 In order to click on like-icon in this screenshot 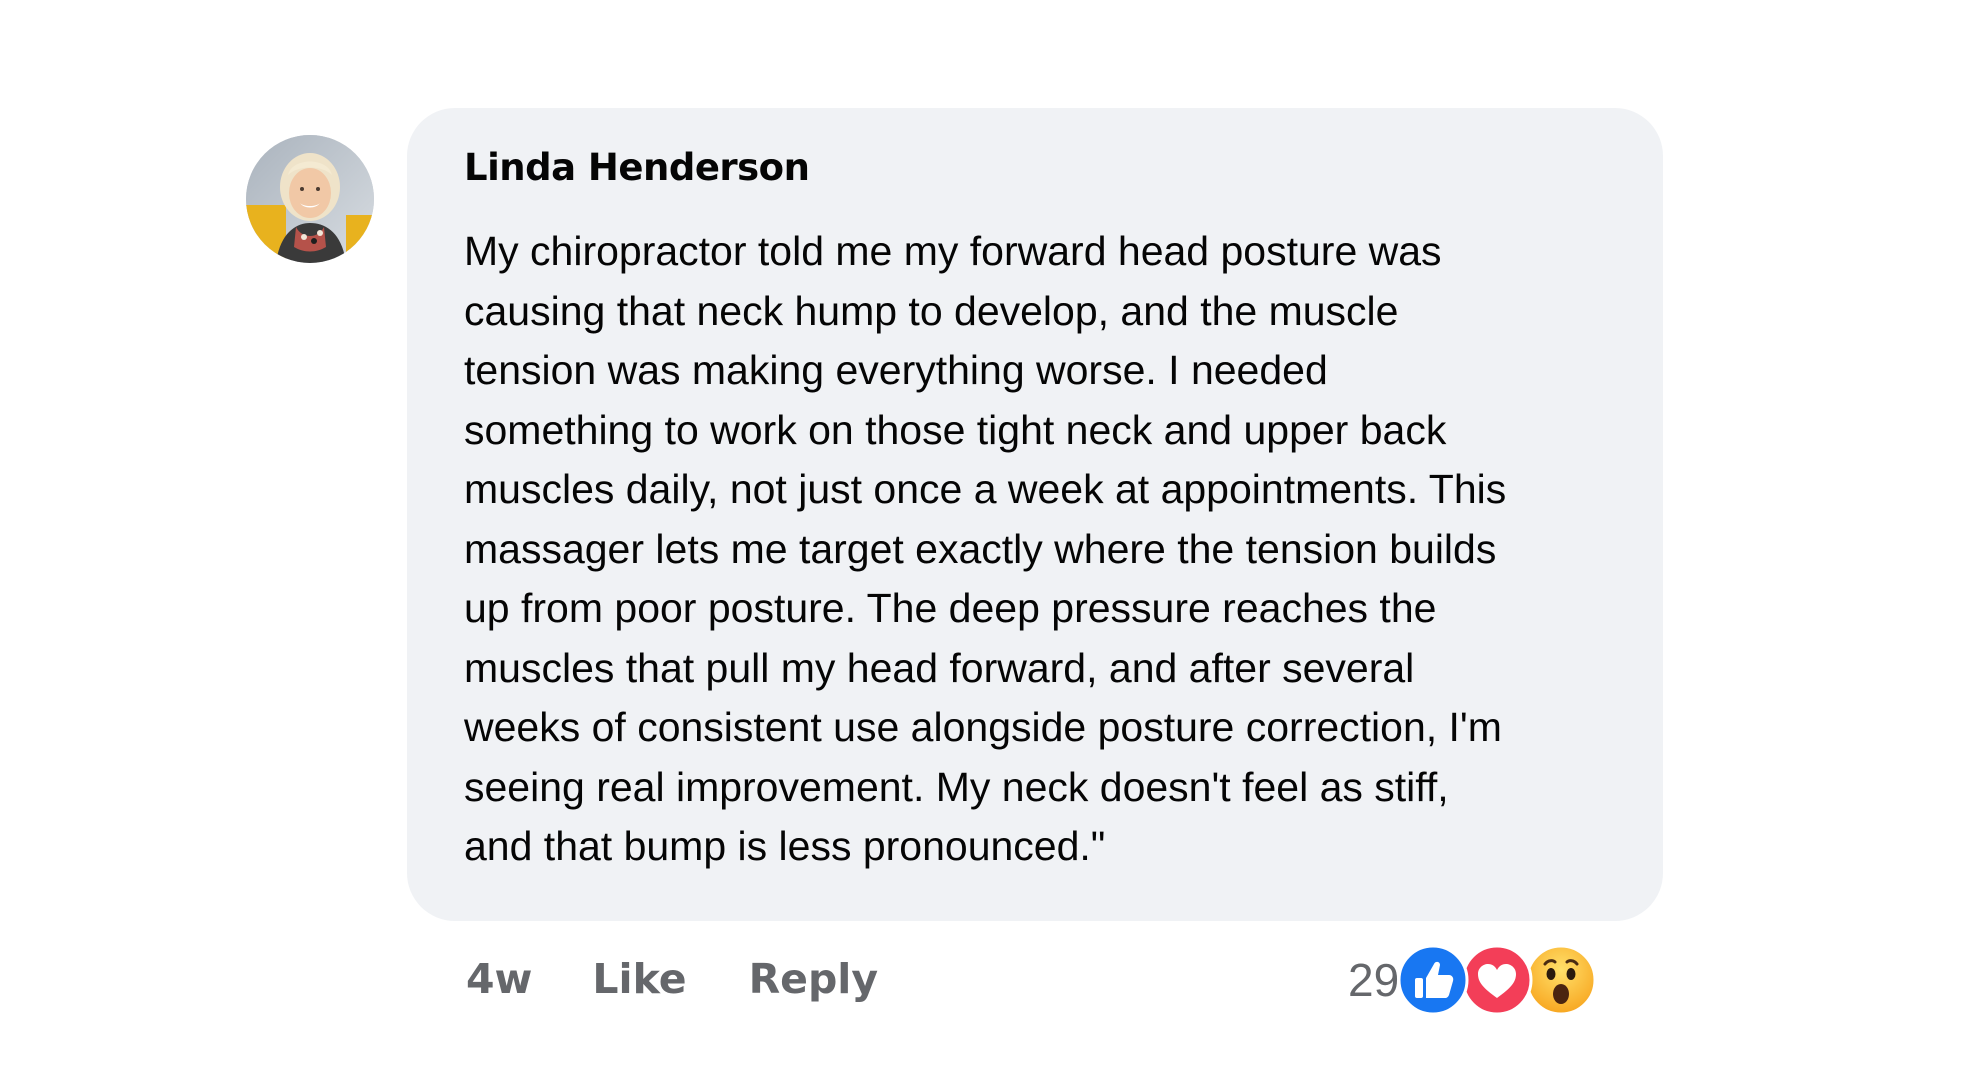, I will do `click(1433, 980)`.